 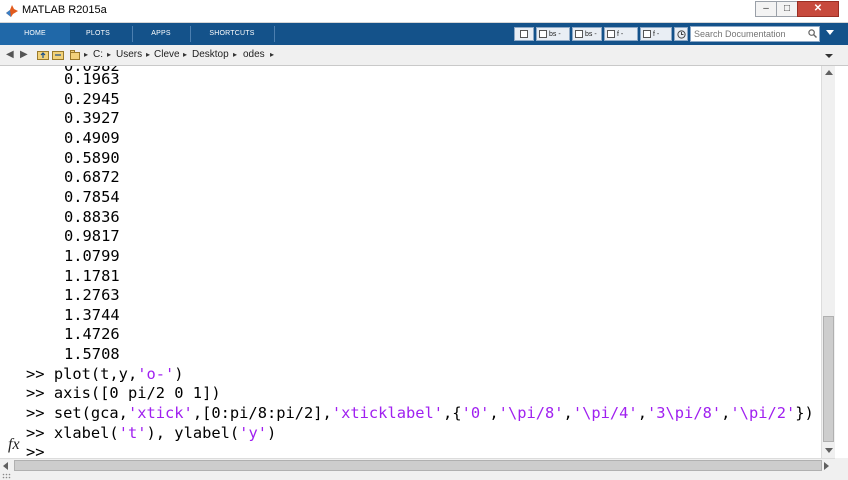 I want to click on scroll-down-arrow-icon, so click(x=829, y=450).